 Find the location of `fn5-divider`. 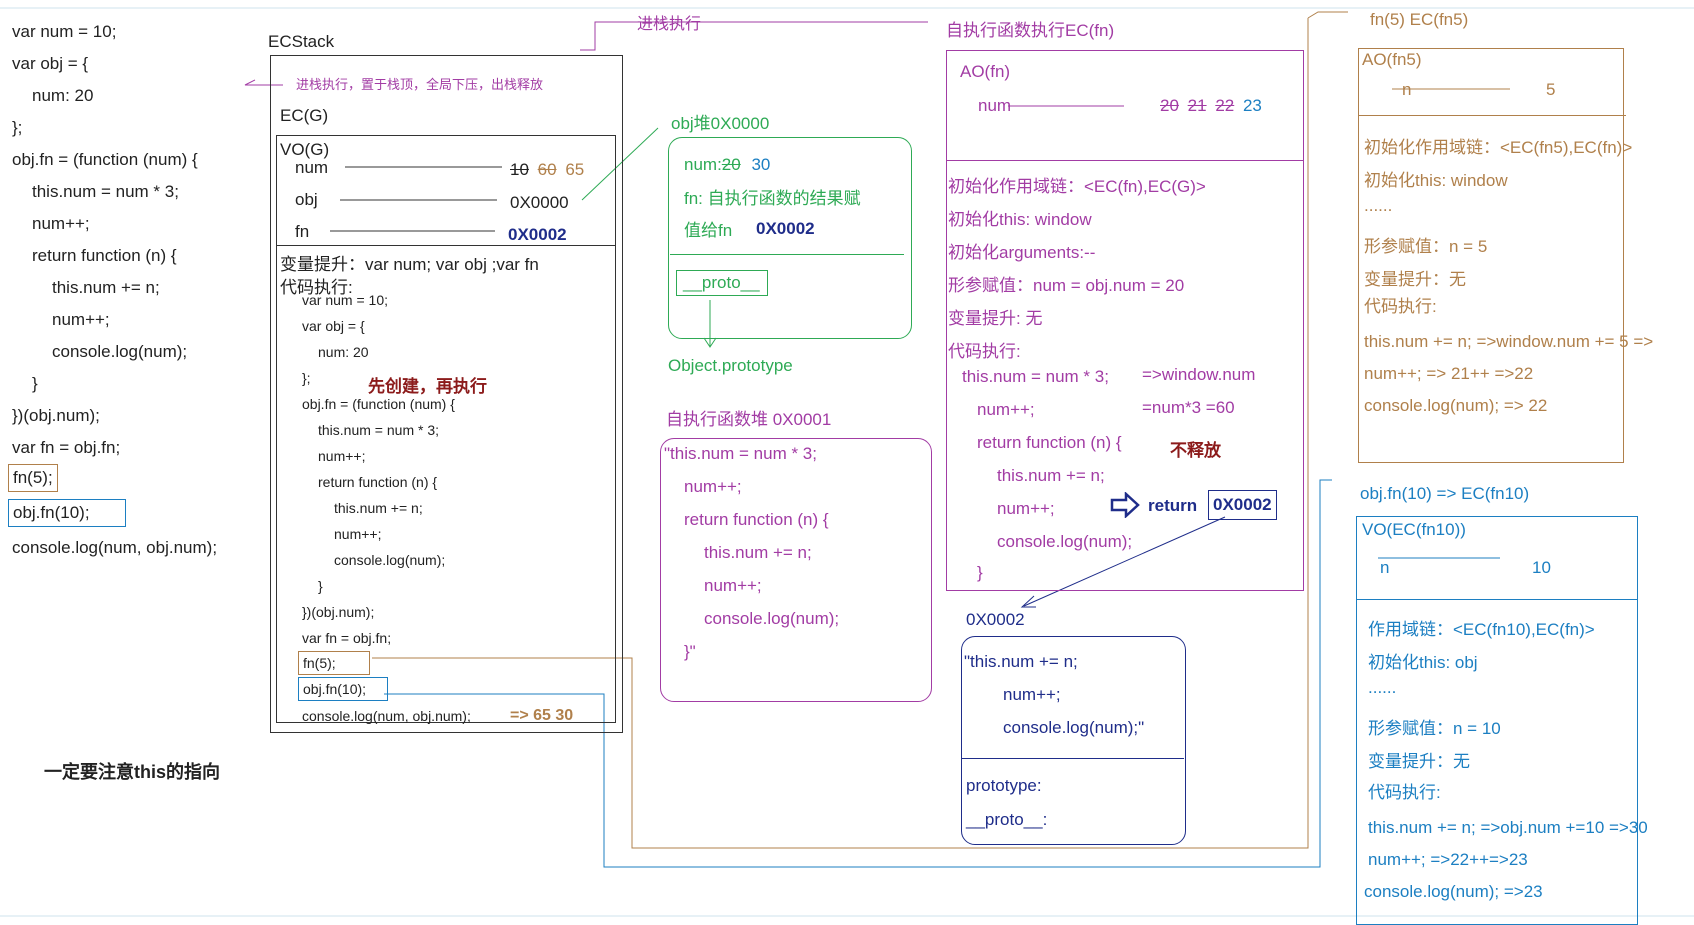

fn5-divider is located at coordinates (1492, 115).